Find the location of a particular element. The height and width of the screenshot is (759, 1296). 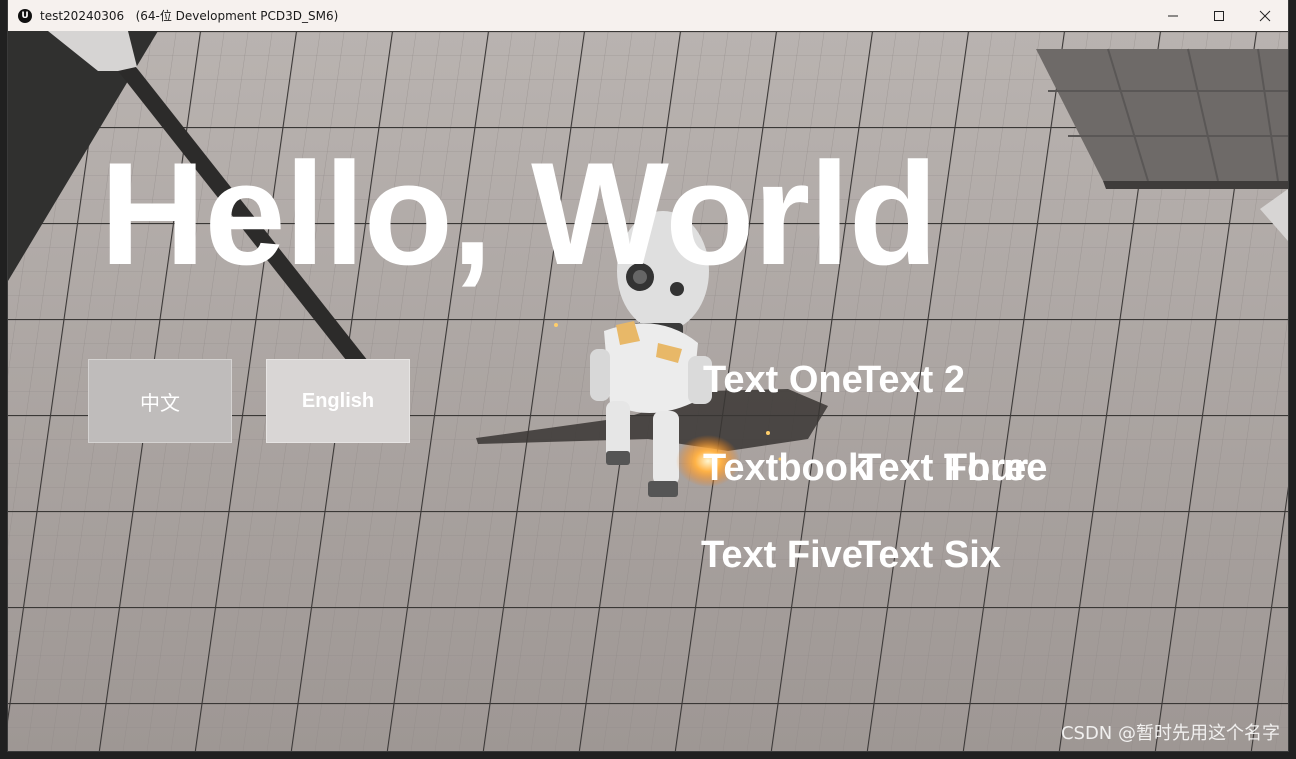

text-five: Text Five is located at coordinates (782, 555).